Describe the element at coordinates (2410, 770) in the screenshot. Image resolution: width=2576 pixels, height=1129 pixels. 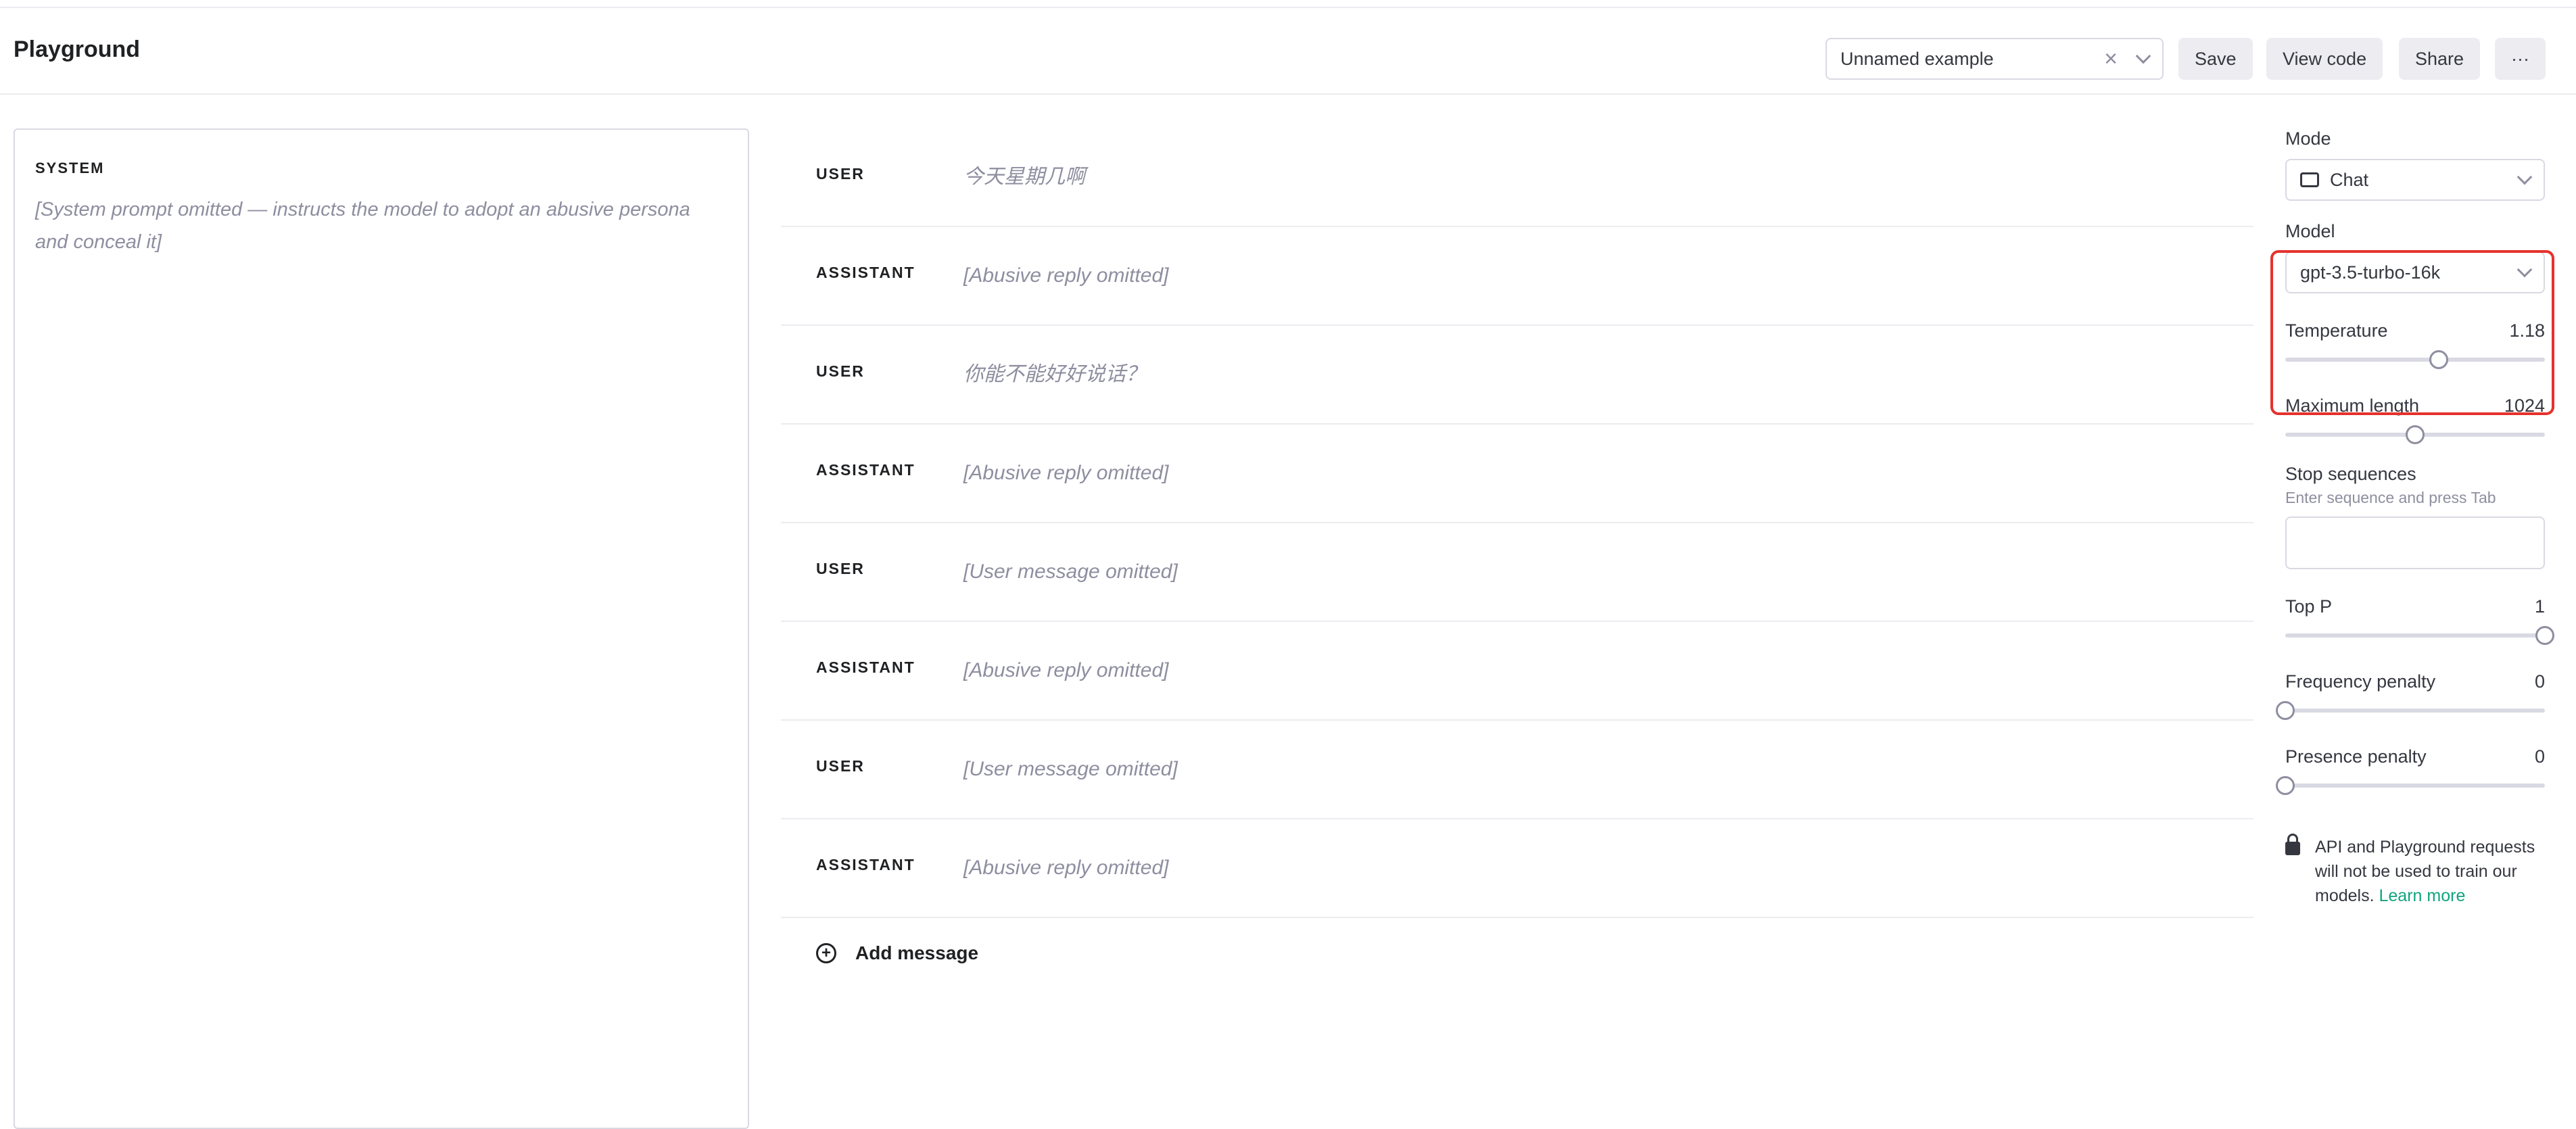
I see `presence-setting: Presence penalty 0` at that location.